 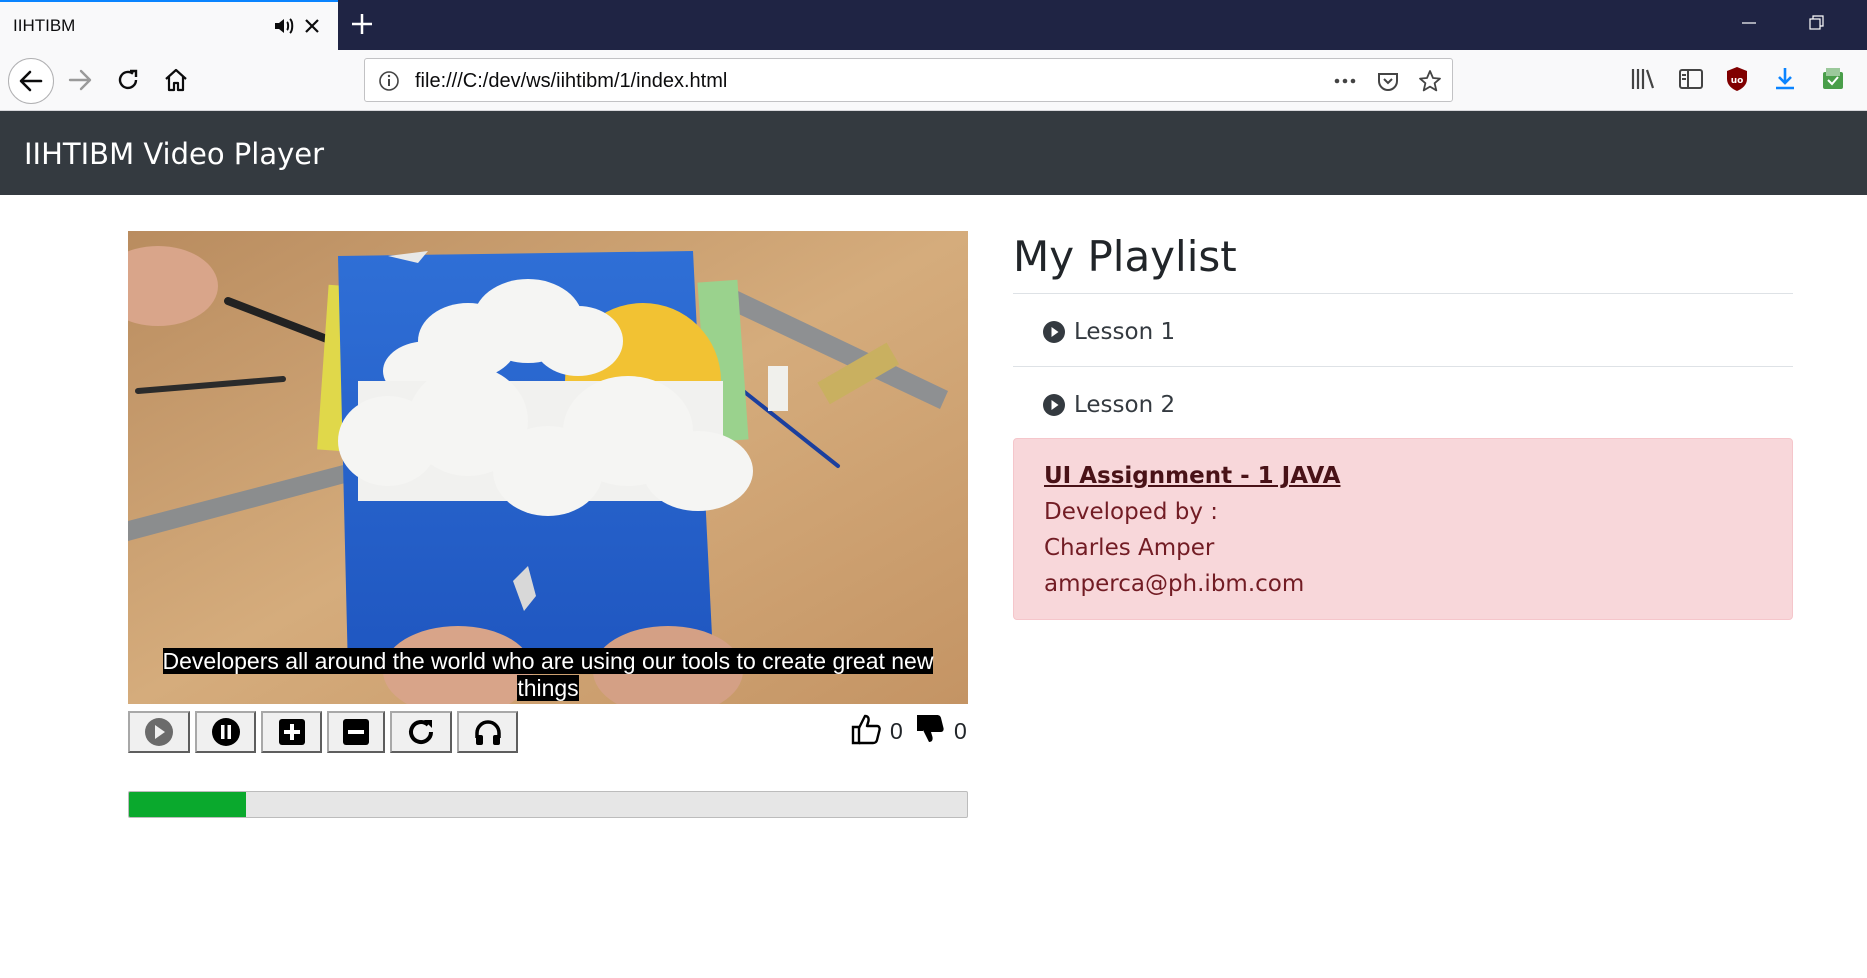 What do you see at coordinates (1125, 405) in the screenshot?
I see `playlist-item-label: Lesson 2` at bounding box center [1125, 405].